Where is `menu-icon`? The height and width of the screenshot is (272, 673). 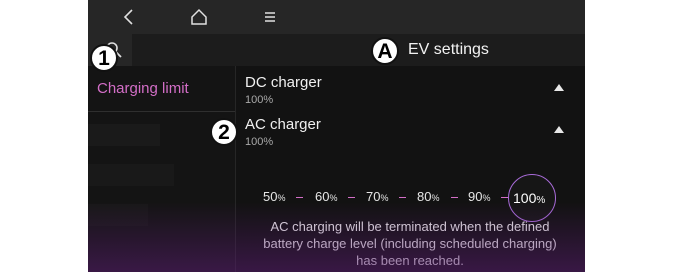 menu-icon is located at coordinates (270, 17).